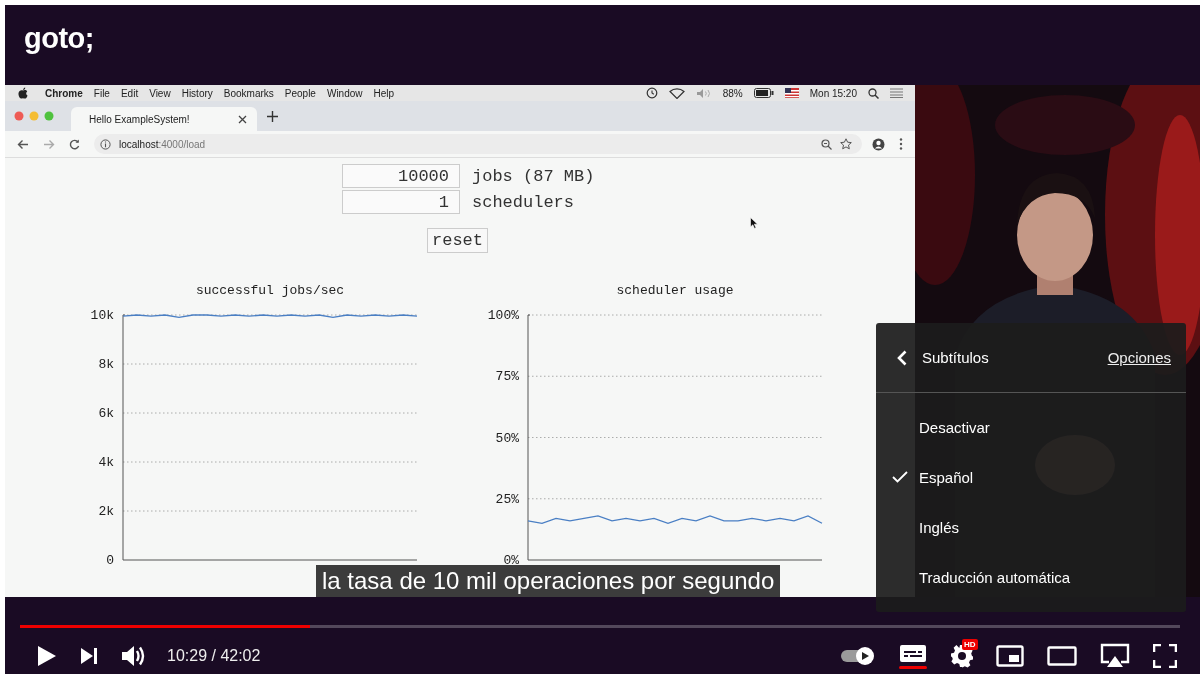  What do you see at coordinates (105, 144) in the screenshot?
I see `info-icon` at bounding box center [105, 144].